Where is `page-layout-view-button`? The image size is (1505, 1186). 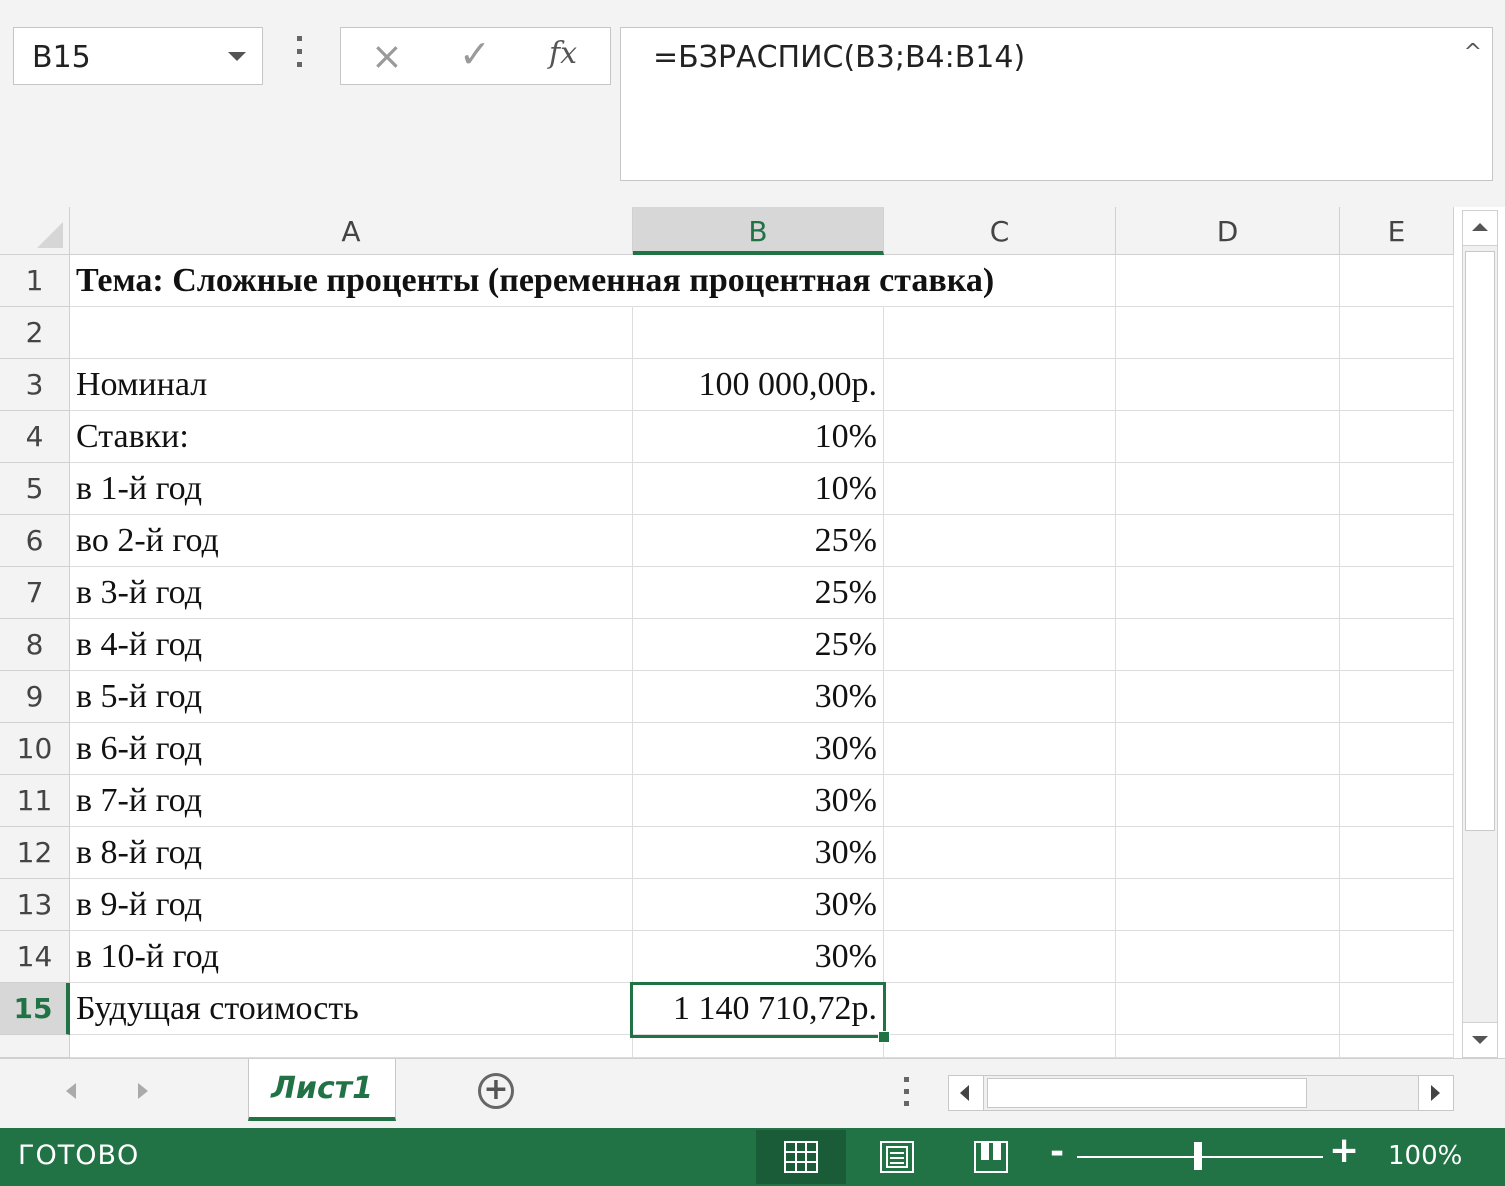
page-layout-view-button is located at coordinates (897, 1157).